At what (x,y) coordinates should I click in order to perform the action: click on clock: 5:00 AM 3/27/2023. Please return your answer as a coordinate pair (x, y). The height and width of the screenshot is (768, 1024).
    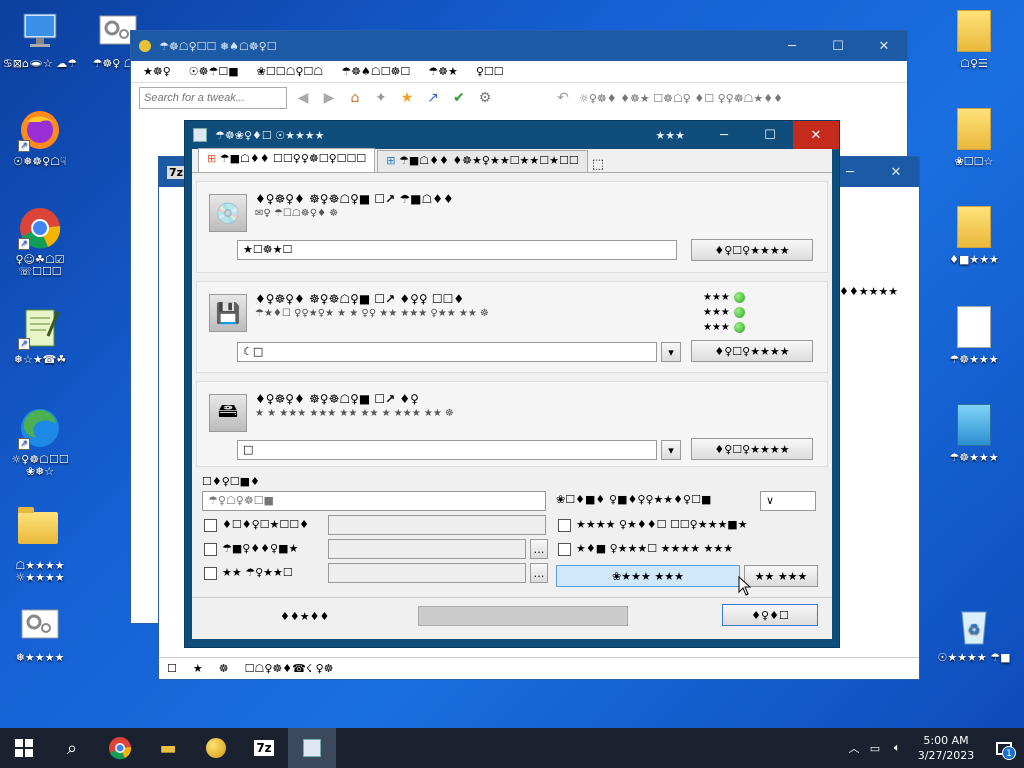
    Looking at the image, I should click on (946, 748).